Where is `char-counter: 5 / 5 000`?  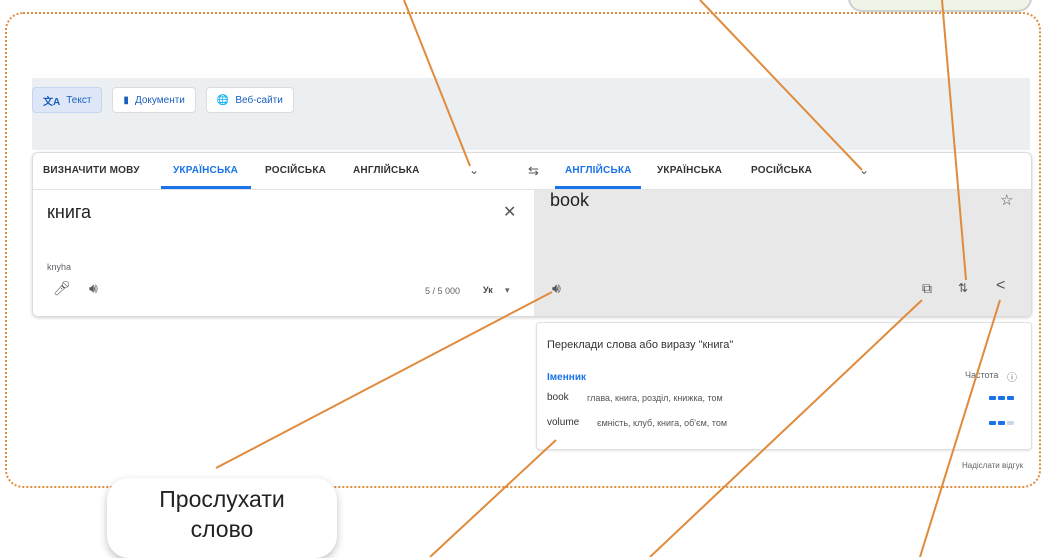 char-counter: 5 / 5 000 is located at coordinates (443, 291).